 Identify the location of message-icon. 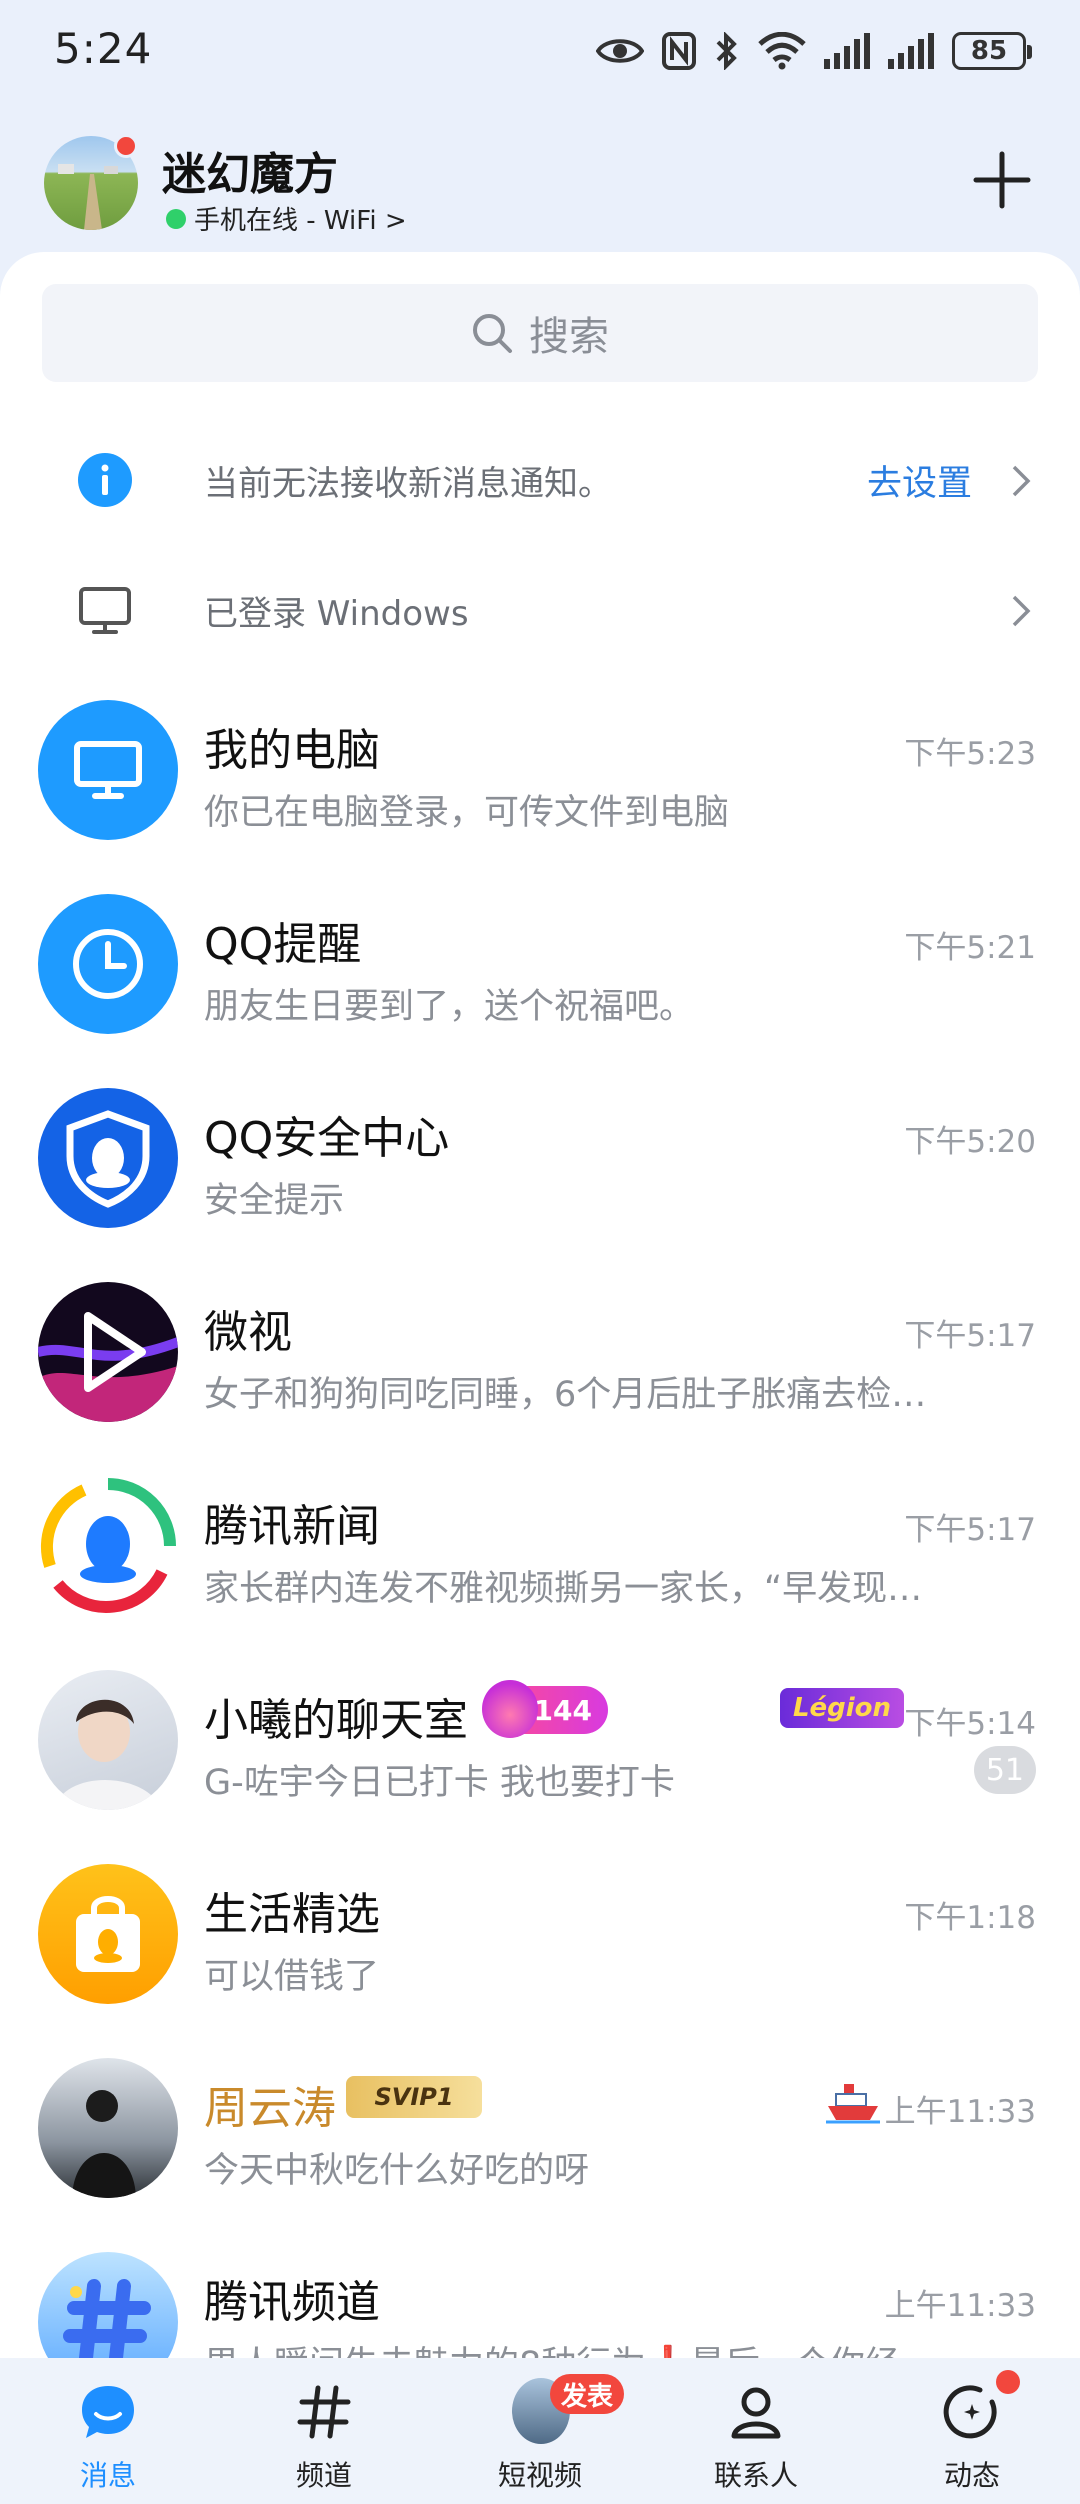
(108, 2412).